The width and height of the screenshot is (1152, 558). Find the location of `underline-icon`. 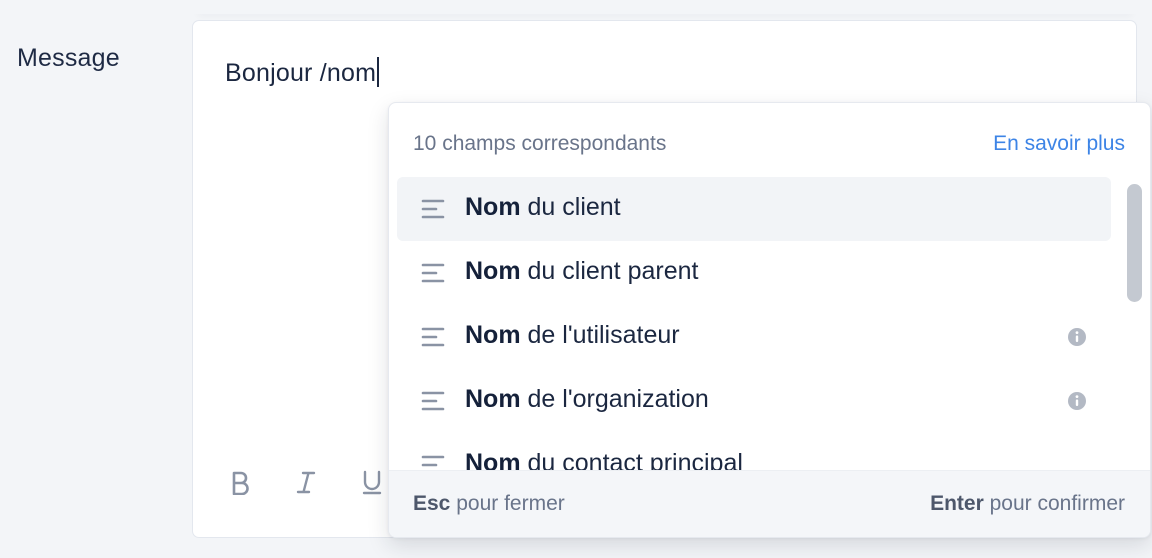

underline-icon is located at coordinates (372, 482).